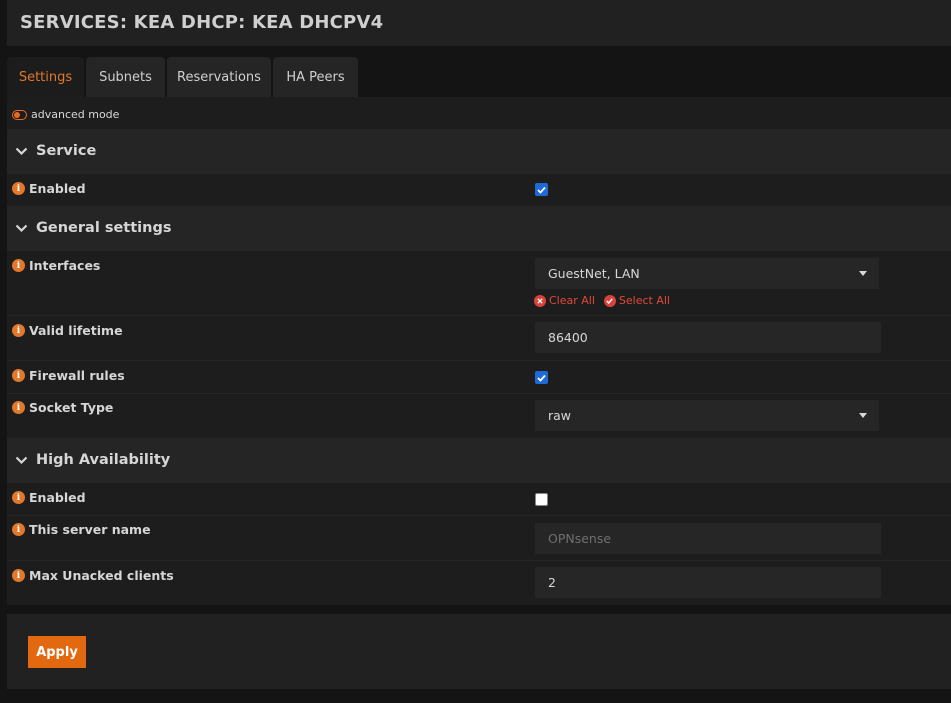 The height and width of the screenshot is (703, 951). I want to click on apply-button: Apply, so click(57, 652).